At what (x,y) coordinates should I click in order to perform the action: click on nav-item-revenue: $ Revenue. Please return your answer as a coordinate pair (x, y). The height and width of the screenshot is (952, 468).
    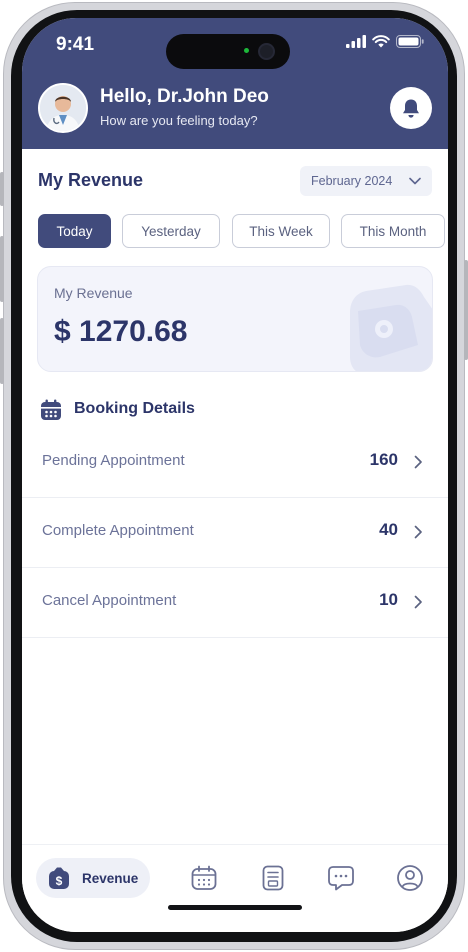
    Looking at the image, I should click on (93, 878).